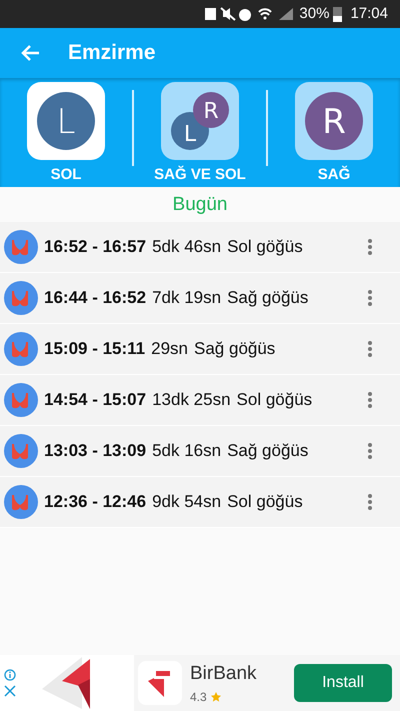 Image resolution: width=400 pixels, height=711 pixels. Describe the element at coordinates (10, 675) in the screenshot. I see `info-icon` at that location.